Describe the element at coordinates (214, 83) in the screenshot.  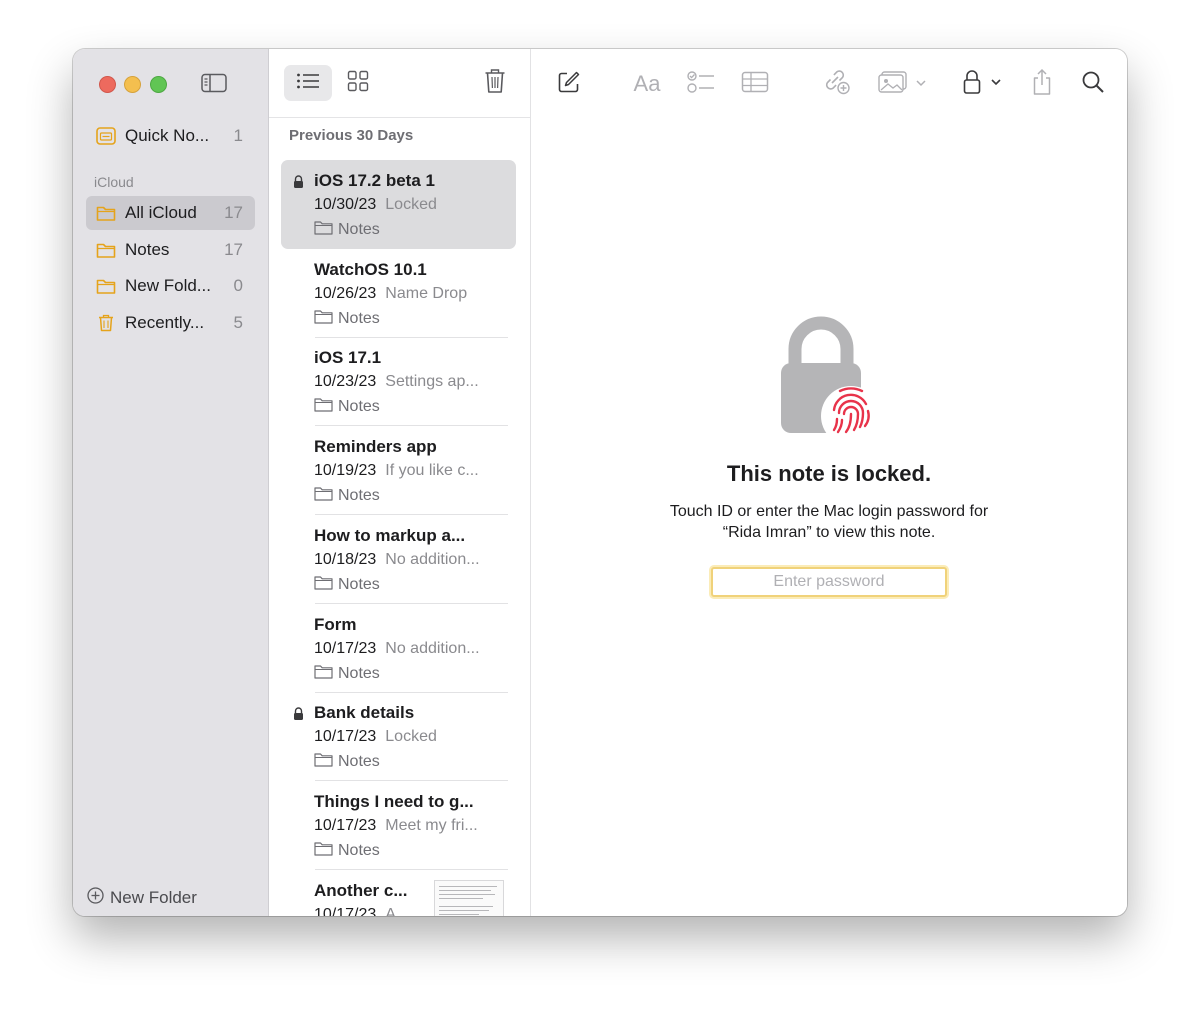
I see `sidebar-toggle-icon` at that location.